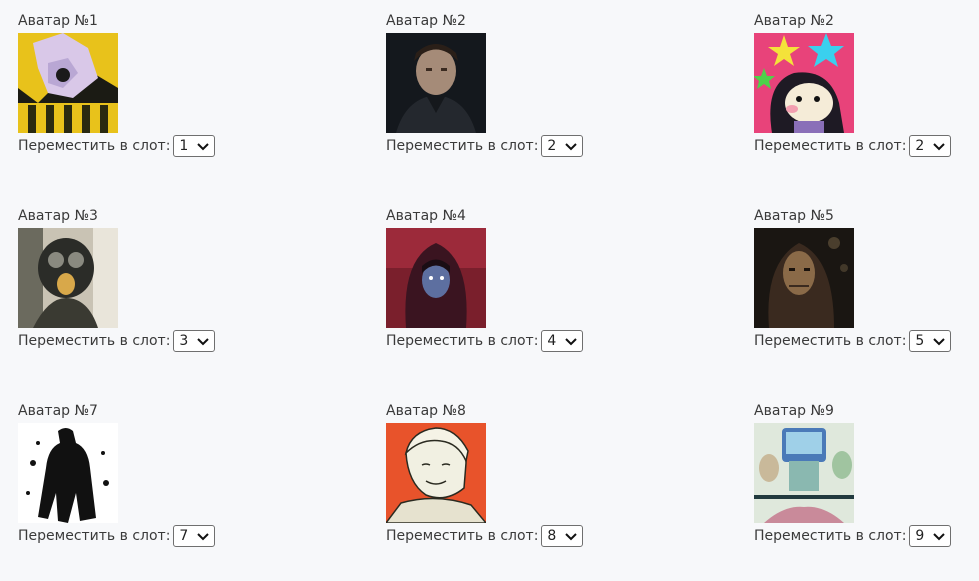 This screenshot has width=979, height=581. What do you see at coordinates (794, 411) in the screenshot?
I see `avatar-title: Аватар №9` at bounding box center [794, 411].